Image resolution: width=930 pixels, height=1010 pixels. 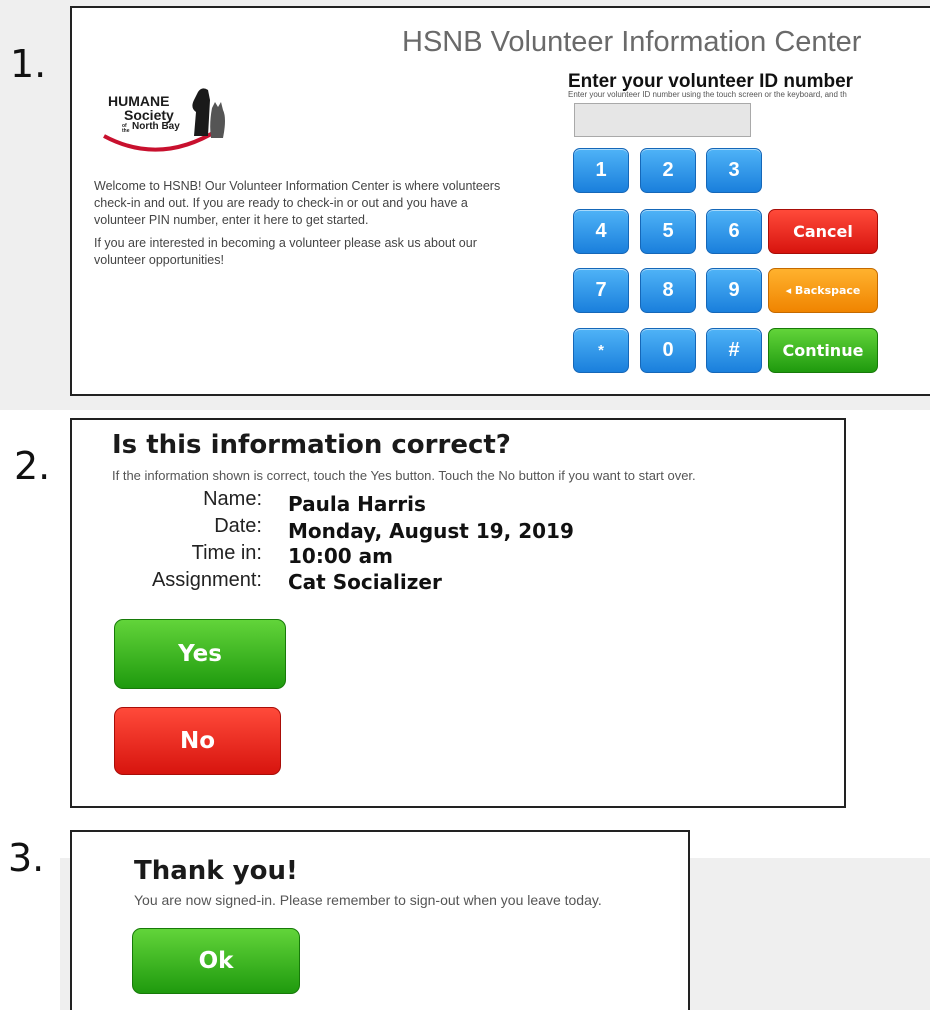 I want to click on confirm-title: Is this information correct?, so click(x=311, y=445).